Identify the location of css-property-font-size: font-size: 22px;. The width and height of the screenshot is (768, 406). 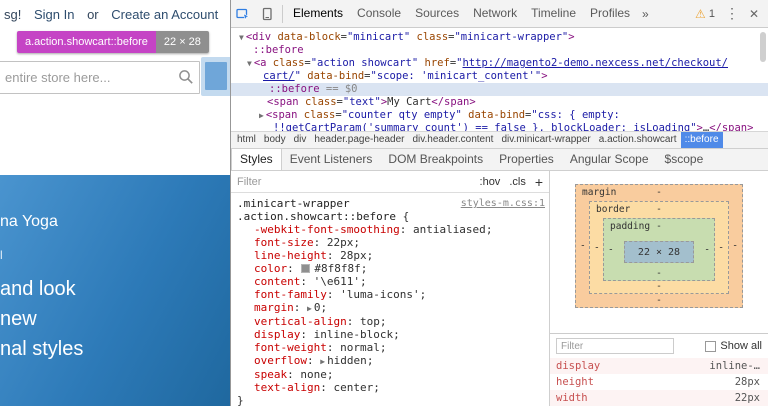
(391, 242).